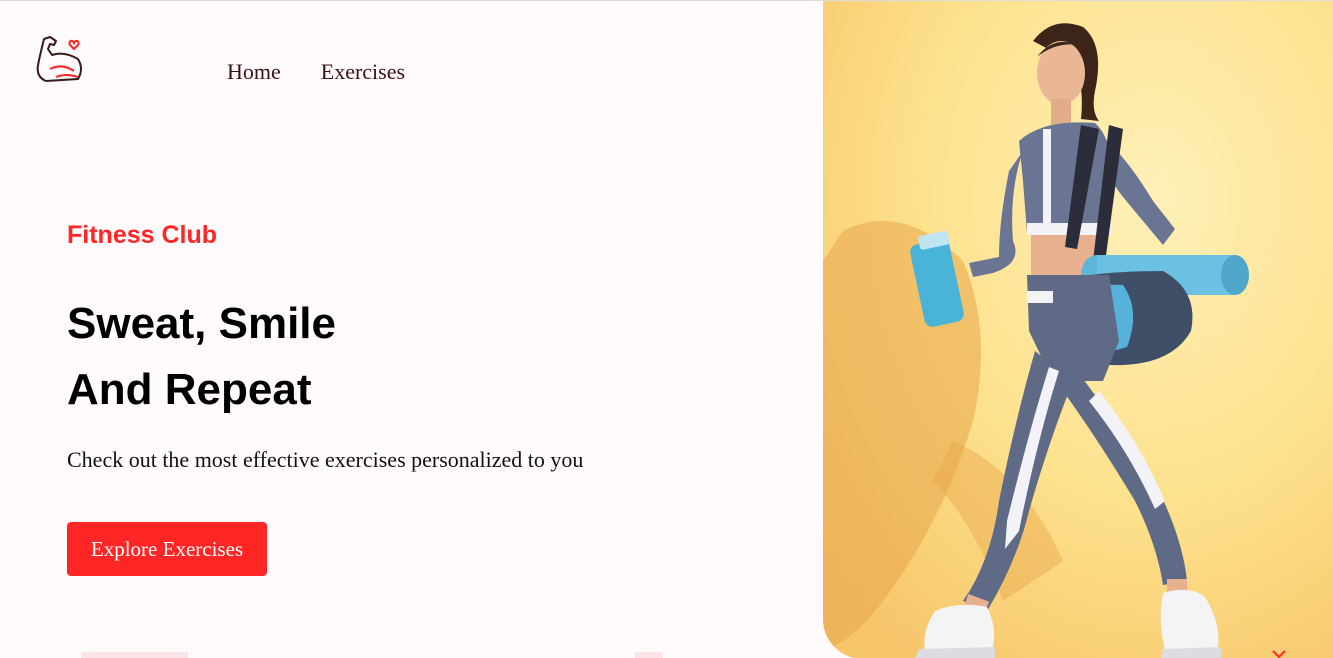 The width and height of the screenshot is (1333, 658). What do you see at coordinates (167, 549) in the screenshot?
I see `explore-exercises-button: Explore Exercises` at bounding box center [167, 549].